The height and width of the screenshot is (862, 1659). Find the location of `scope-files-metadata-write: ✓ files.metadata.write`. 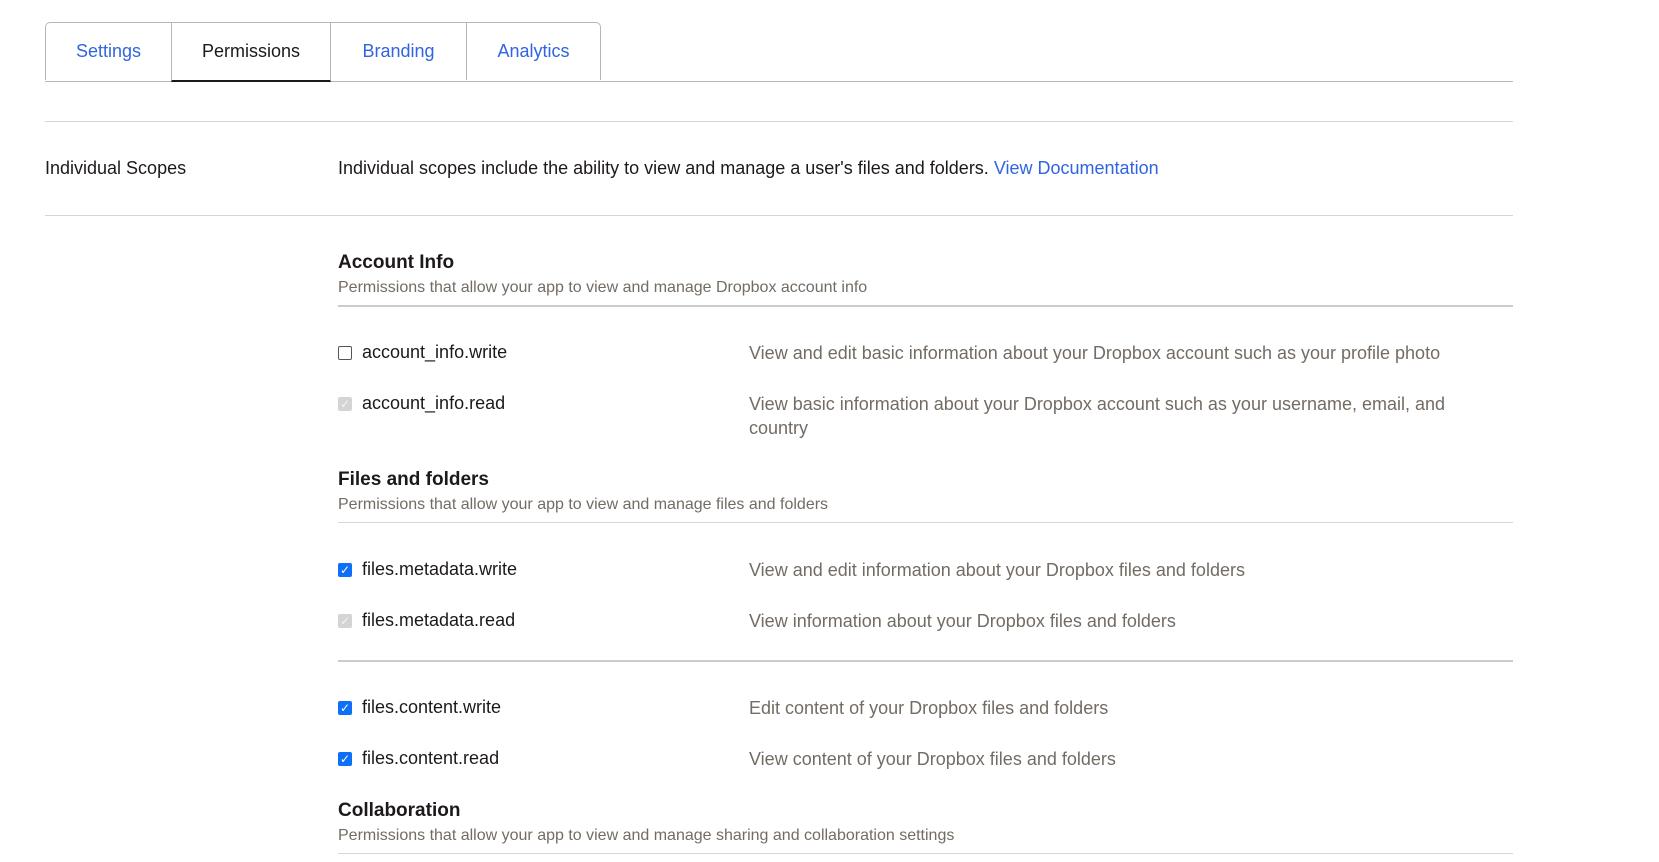

scope-files-metadata-write: ✓ files.metadata.write is located at coordinates (427, 569).